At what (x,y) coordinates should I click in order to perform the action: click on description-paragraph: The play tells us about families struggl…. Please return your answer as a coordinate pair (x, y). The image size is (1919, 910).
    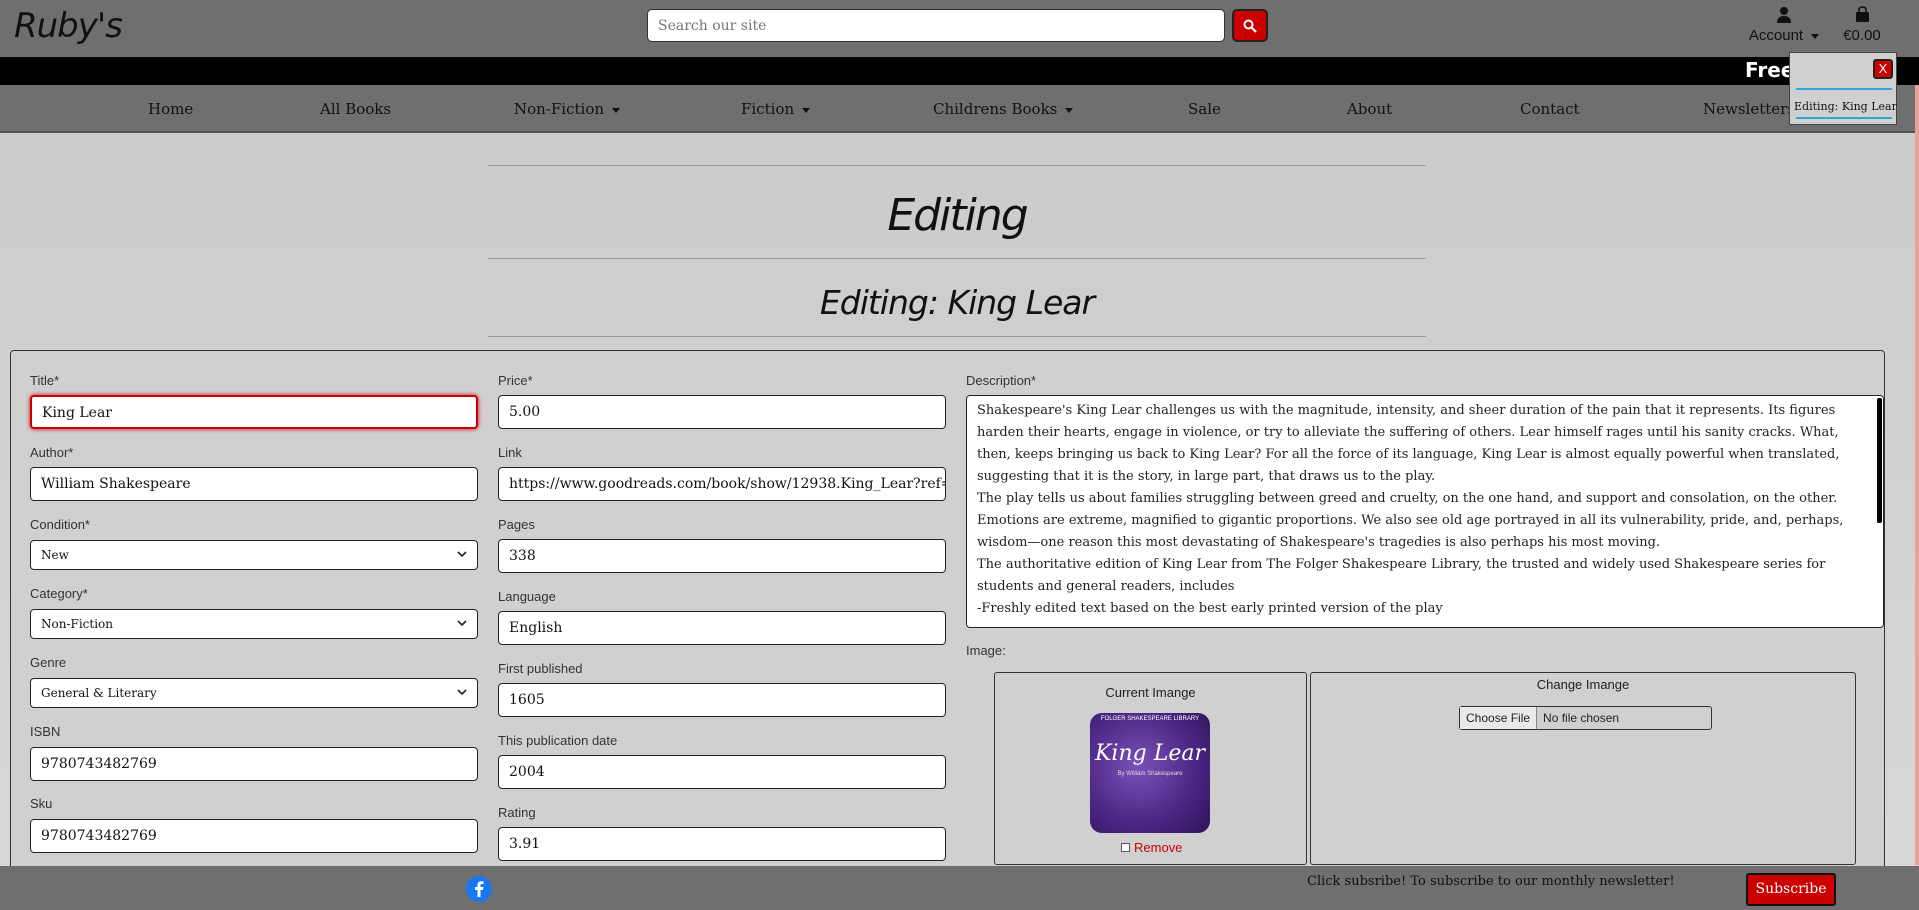
    Looking at the image, I should click on (1410, 520).